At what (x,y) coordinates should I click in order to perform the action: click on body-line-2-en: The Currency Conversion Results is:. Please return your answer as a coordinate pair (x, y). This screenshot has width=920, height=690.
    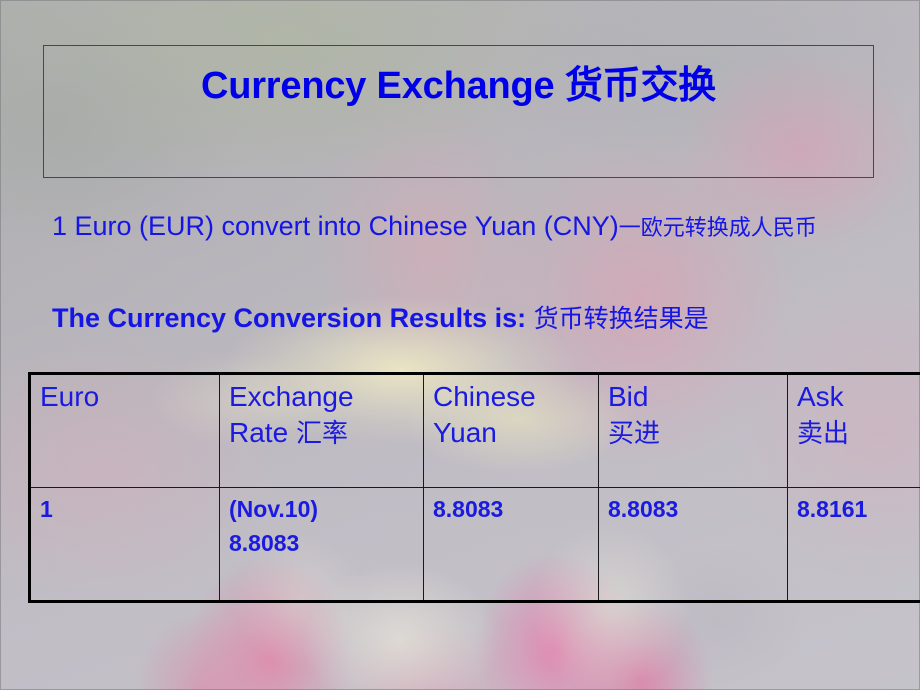
    Looking at the image, I should click on (293, 318).